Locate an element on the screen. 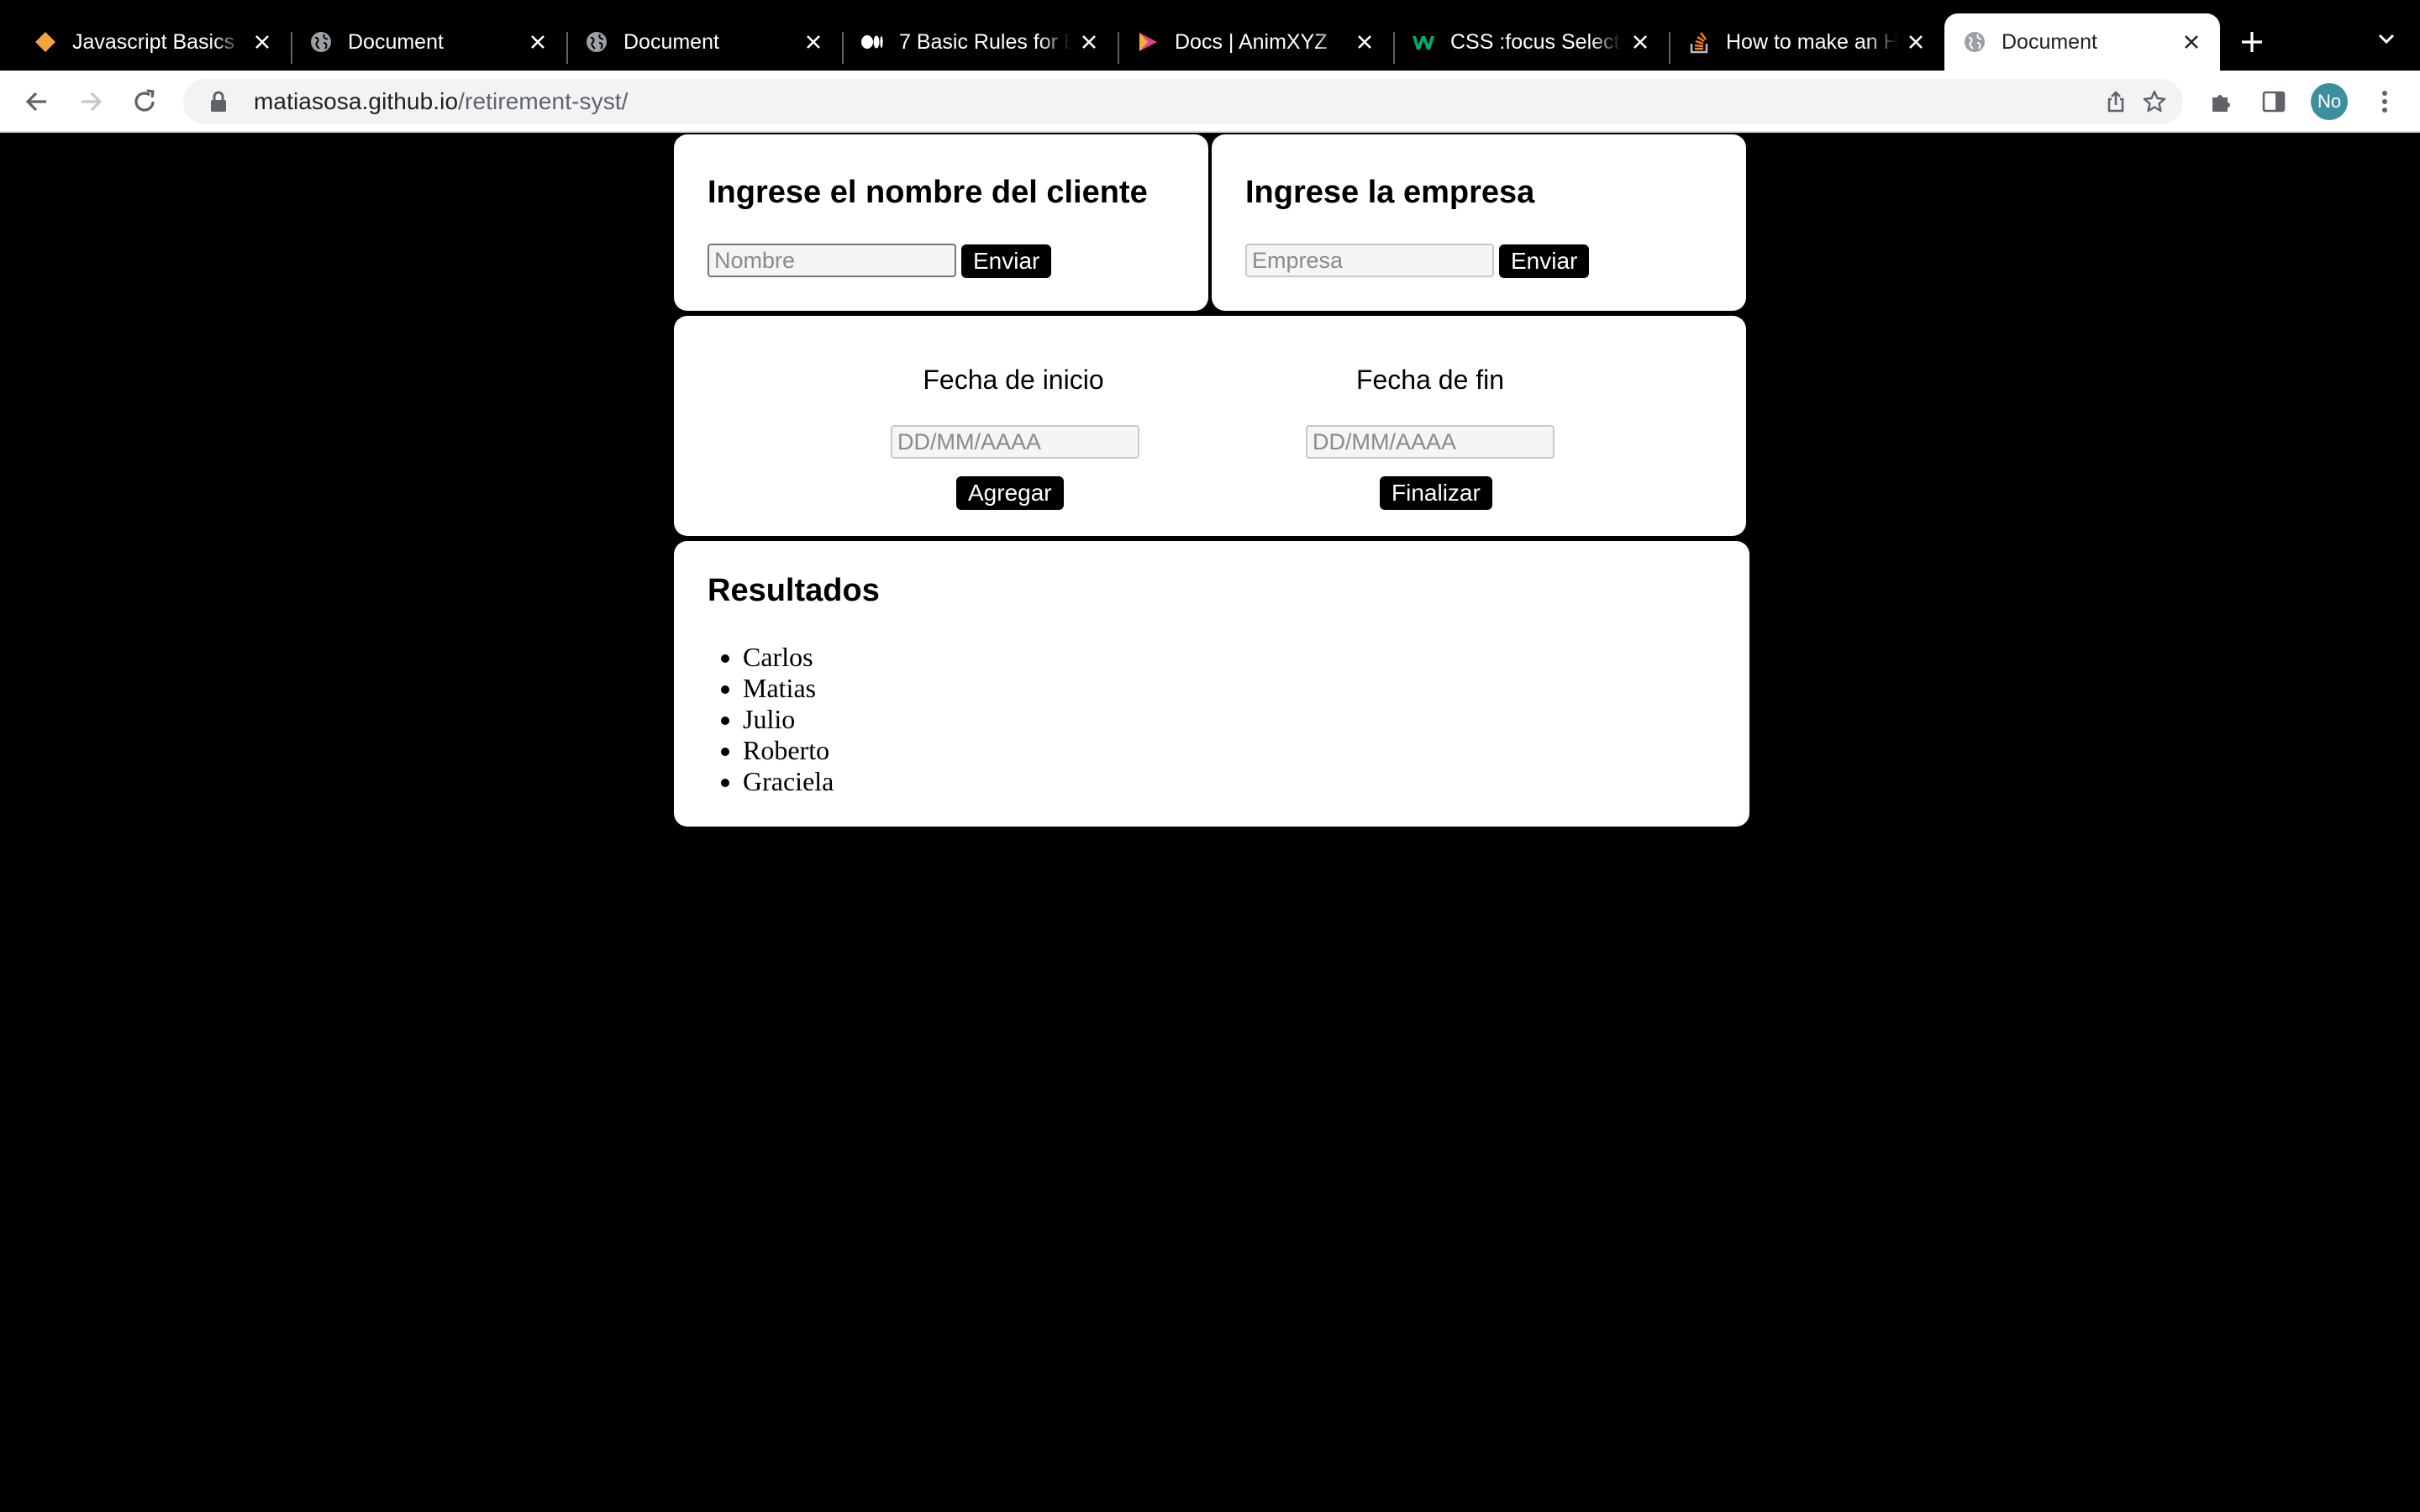 This screenshot has height=1512, width=2420. arrow-left-icon is located at coordinates (35, 102).